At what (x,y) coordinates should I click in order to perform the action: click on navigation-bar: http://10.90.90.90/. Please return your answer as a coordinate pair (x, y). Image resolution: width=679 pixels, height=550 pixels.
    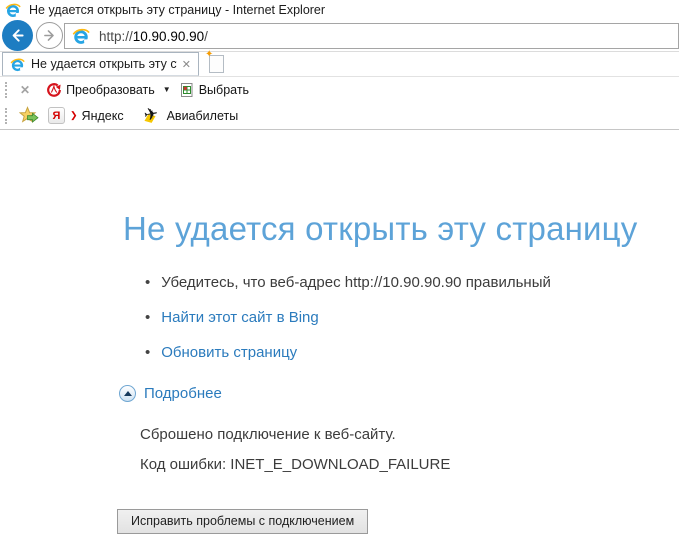
    Looking at the image, I should click on (339, 36).